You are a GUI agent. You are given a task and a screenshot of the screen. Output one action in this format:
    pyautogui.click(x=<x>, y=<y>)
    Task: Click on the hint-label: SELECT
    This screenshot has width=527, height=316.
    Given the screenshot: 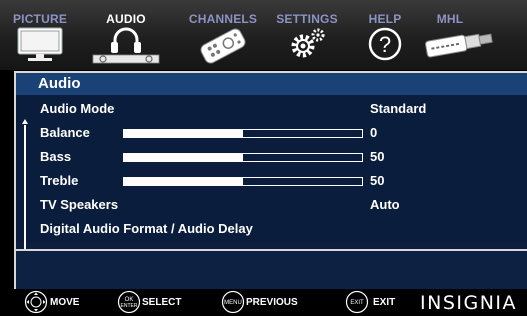 What is the action you would take?
    pyautogui.click(x=162, y=302)
    